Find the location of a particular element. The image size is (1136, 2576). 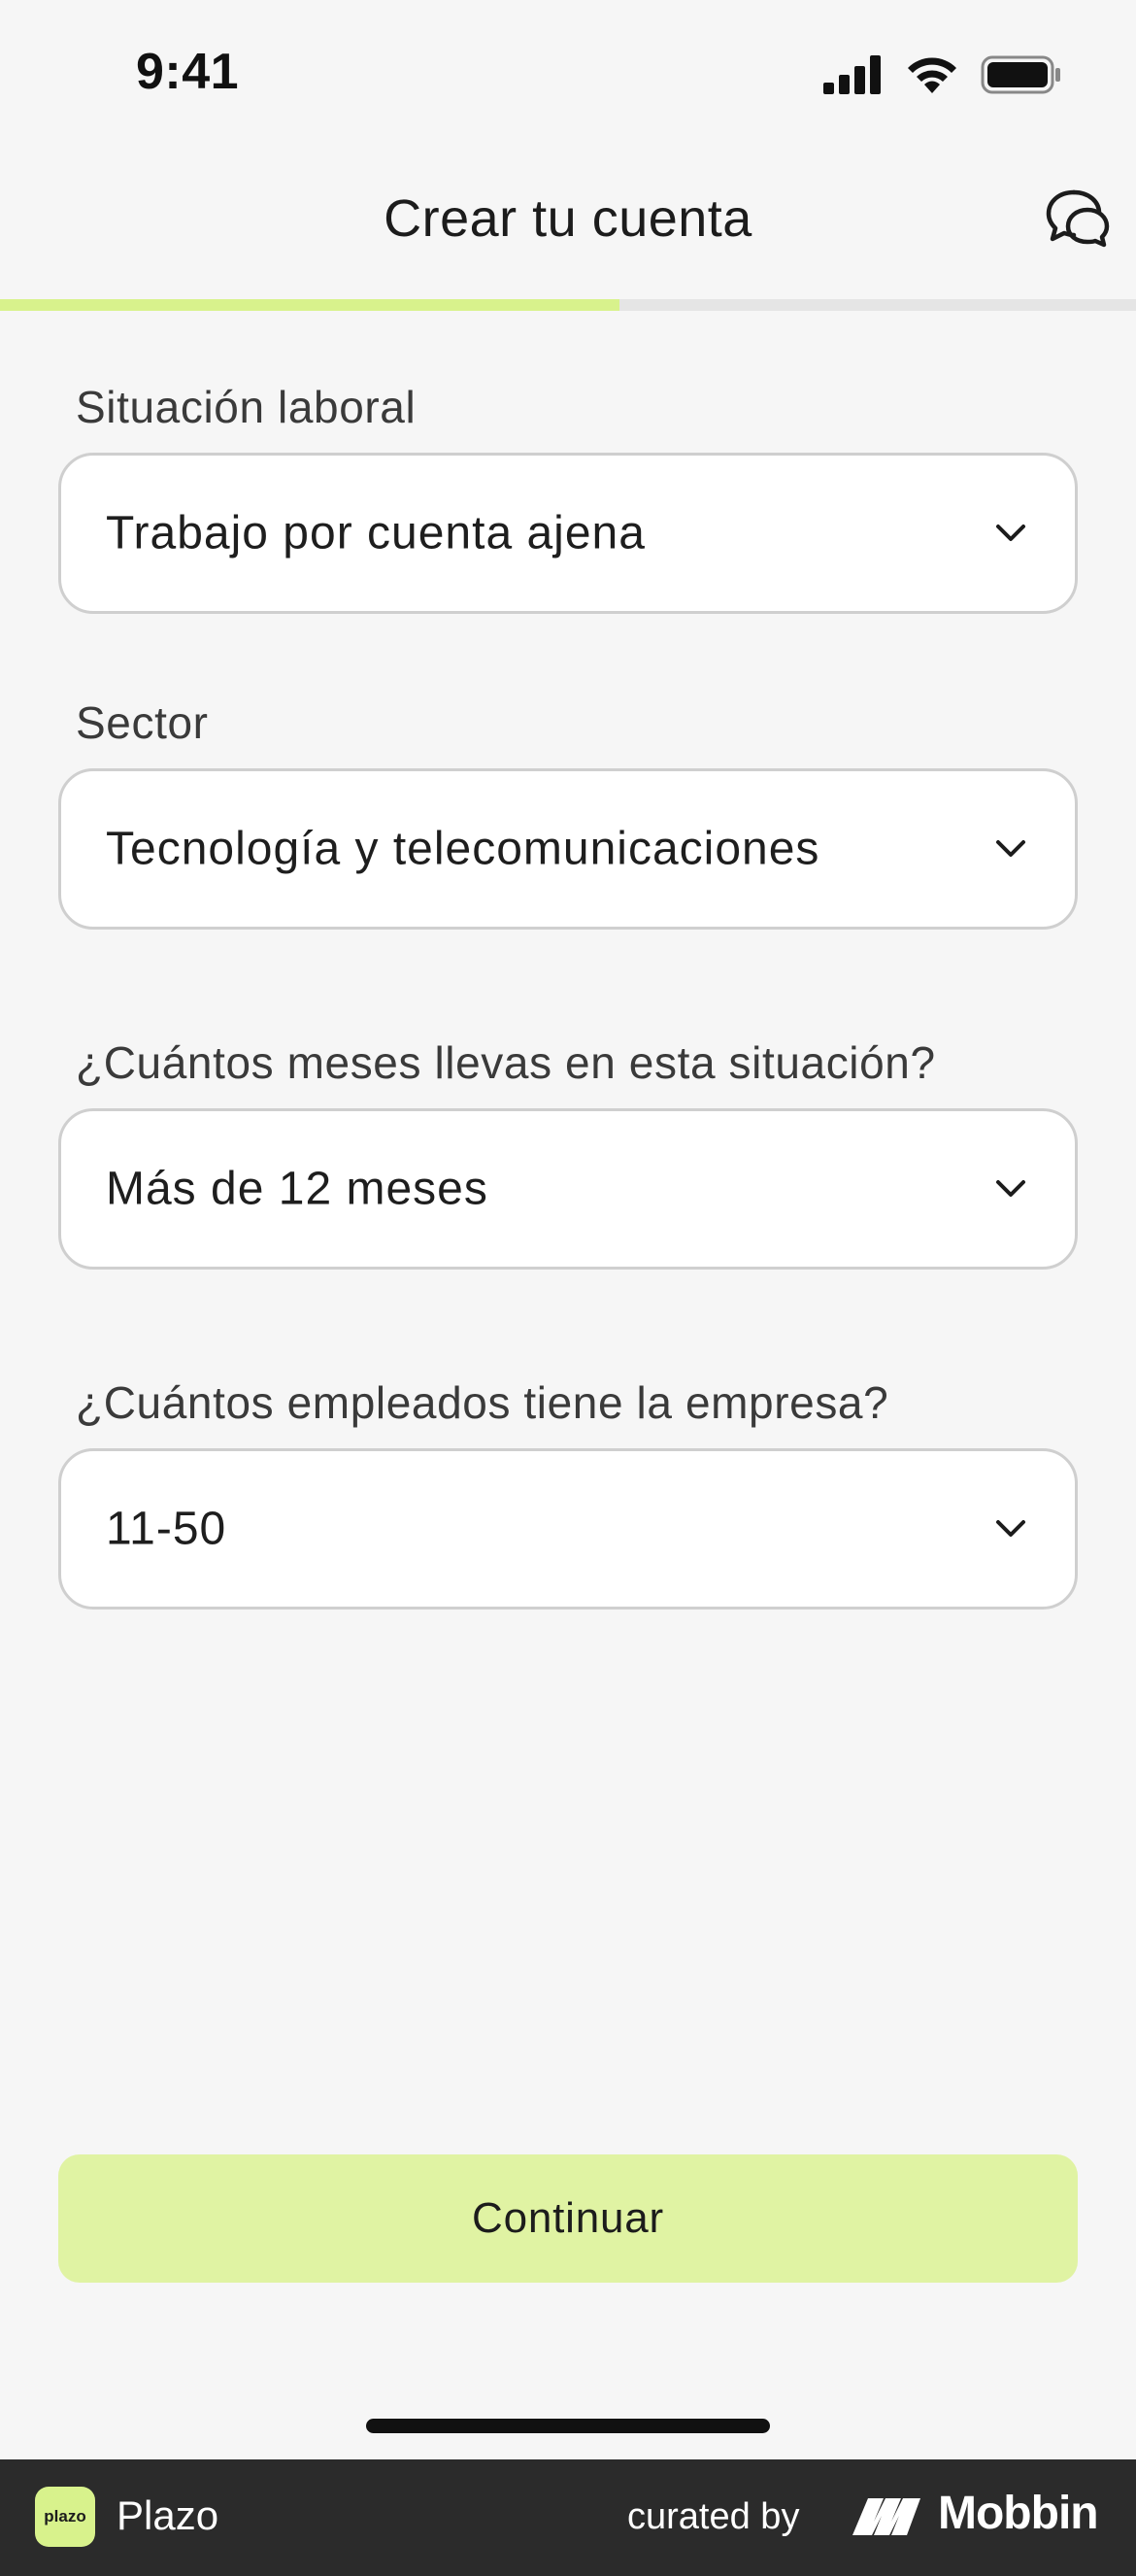

app-name: Plazo is located at coordinates (168, 2515).